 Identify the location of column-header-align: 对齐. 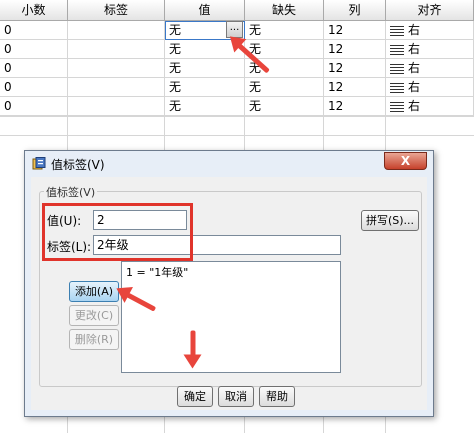
(430, 10).